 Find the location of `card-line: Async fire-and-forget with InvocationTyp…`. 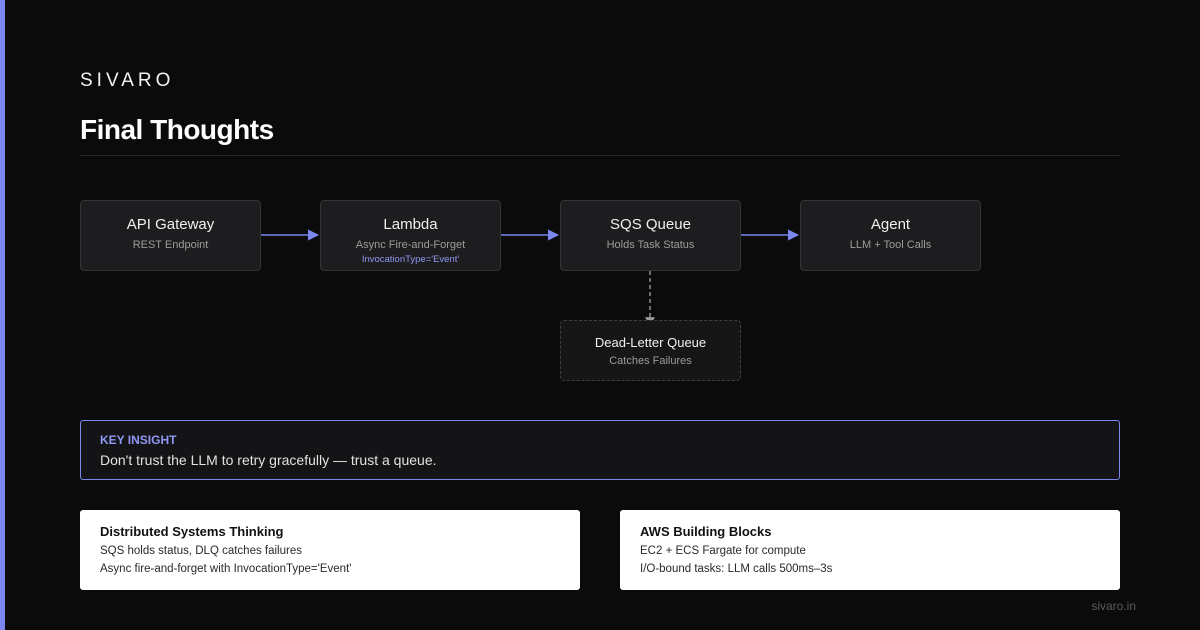

card-line: Async fire-and-forget with InvocationTyp… is located at coordinates (226, 569).